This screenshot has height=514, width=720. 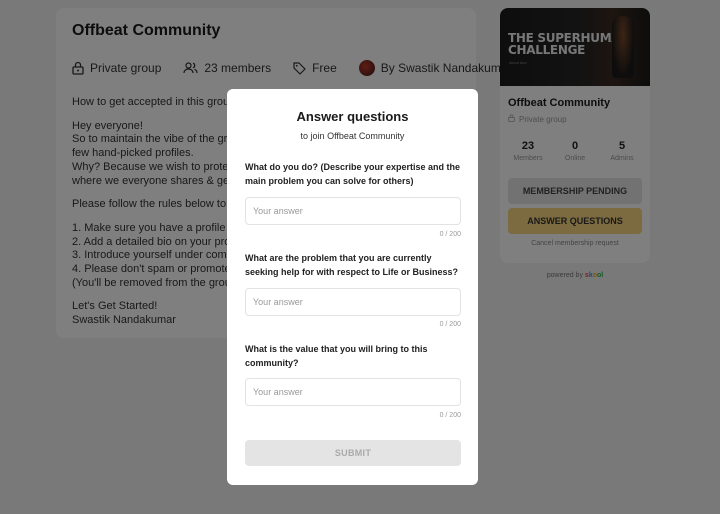 What do you see at coordinates (352, 136) in the screenshot?
I see `modal-subtitle: to join Offbeat Community` at bounding box center [352, 136].